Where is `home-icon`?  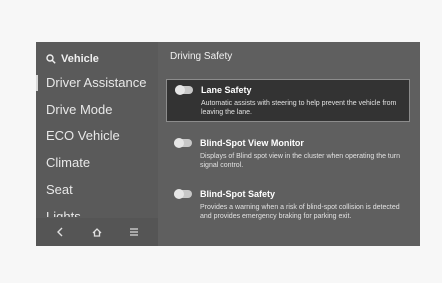 home-icon is located at coordinates (97, 232).